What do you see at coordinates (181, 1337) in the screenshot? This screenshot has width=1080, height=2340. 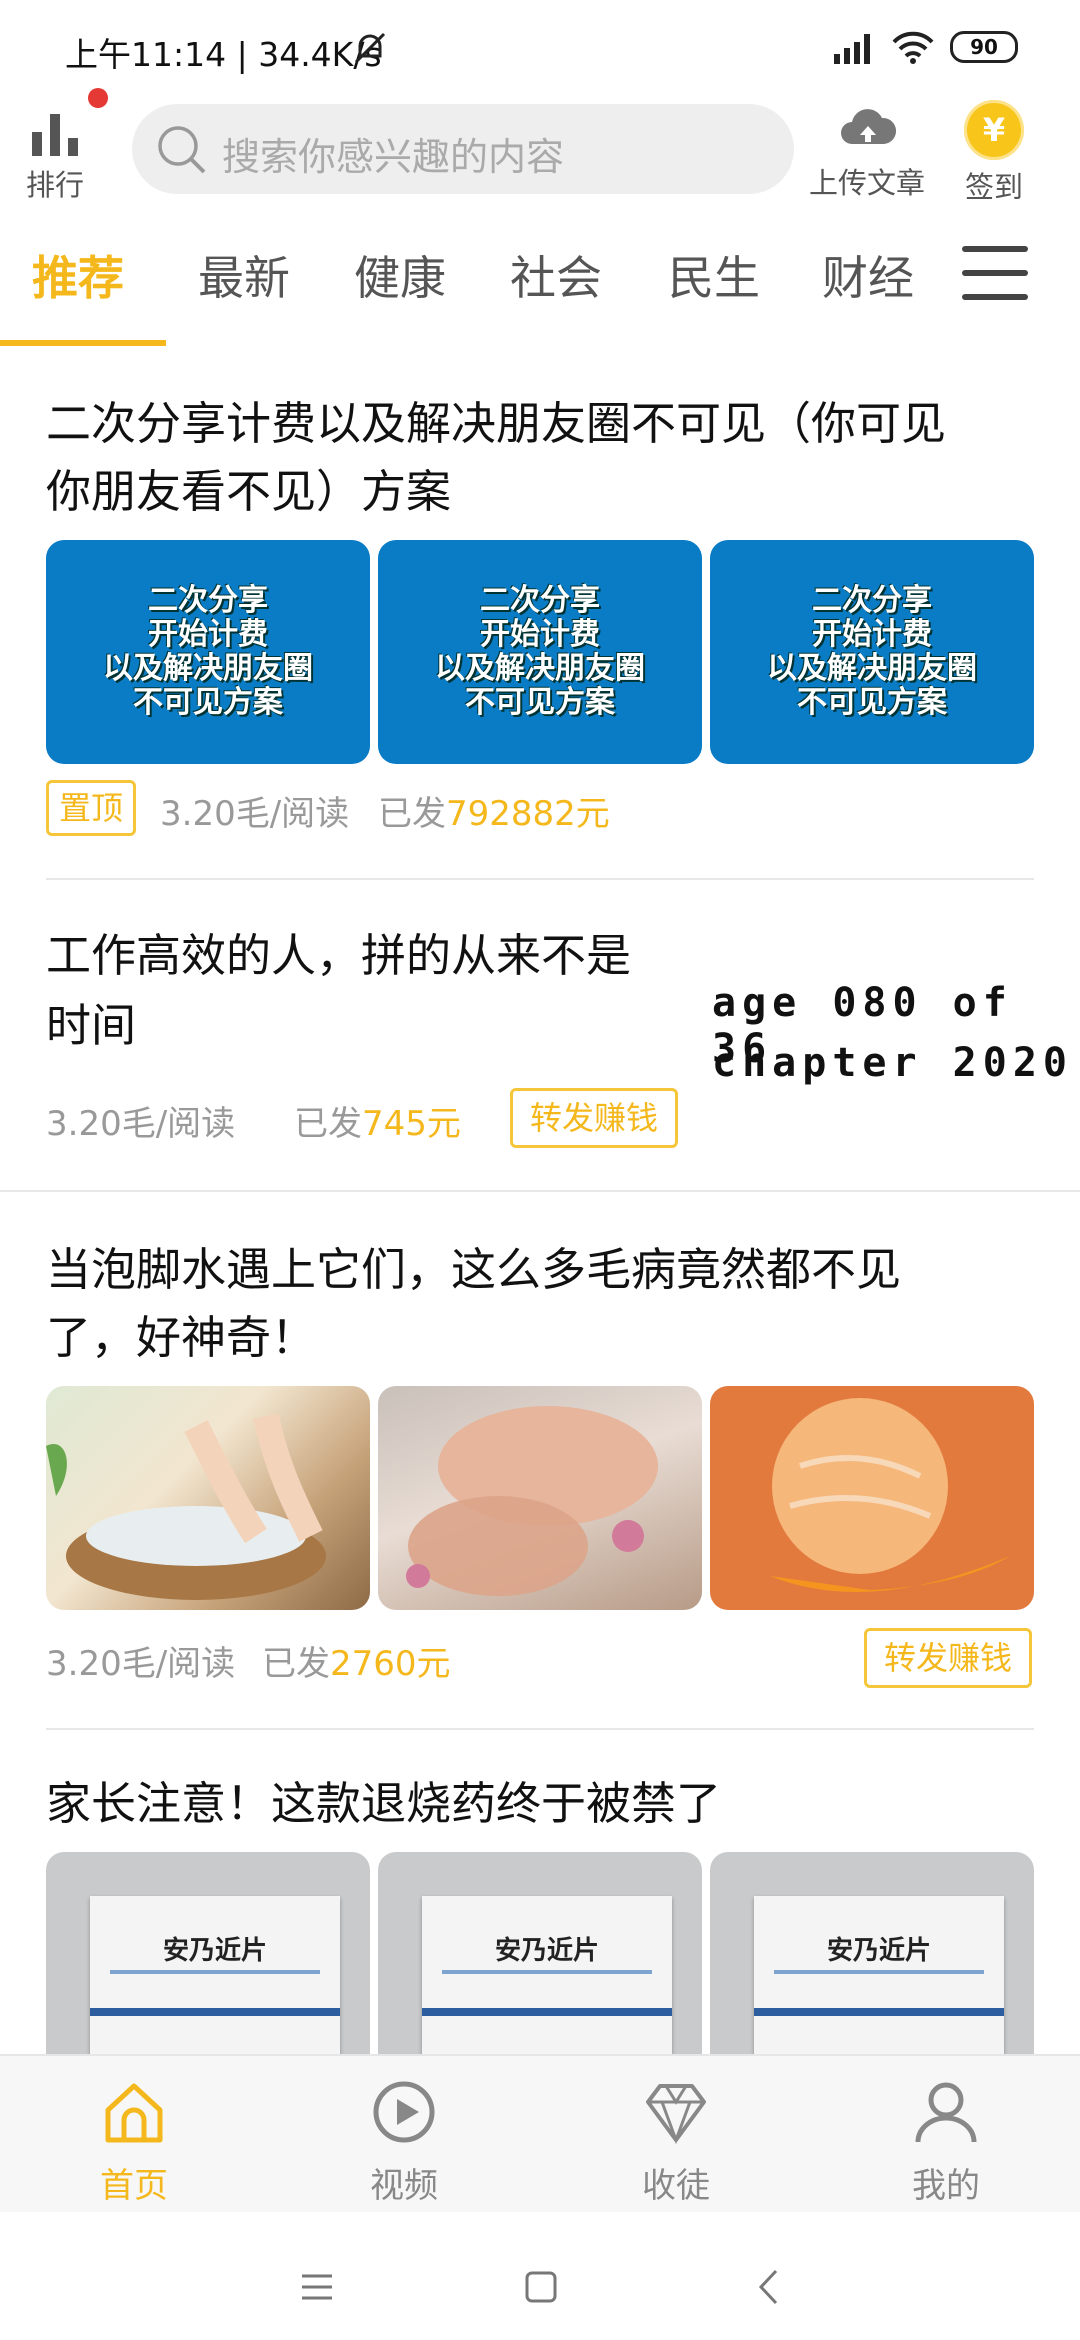 I see `article-title-line2: 了，好神奇！` at bounding box center [181, 1337].